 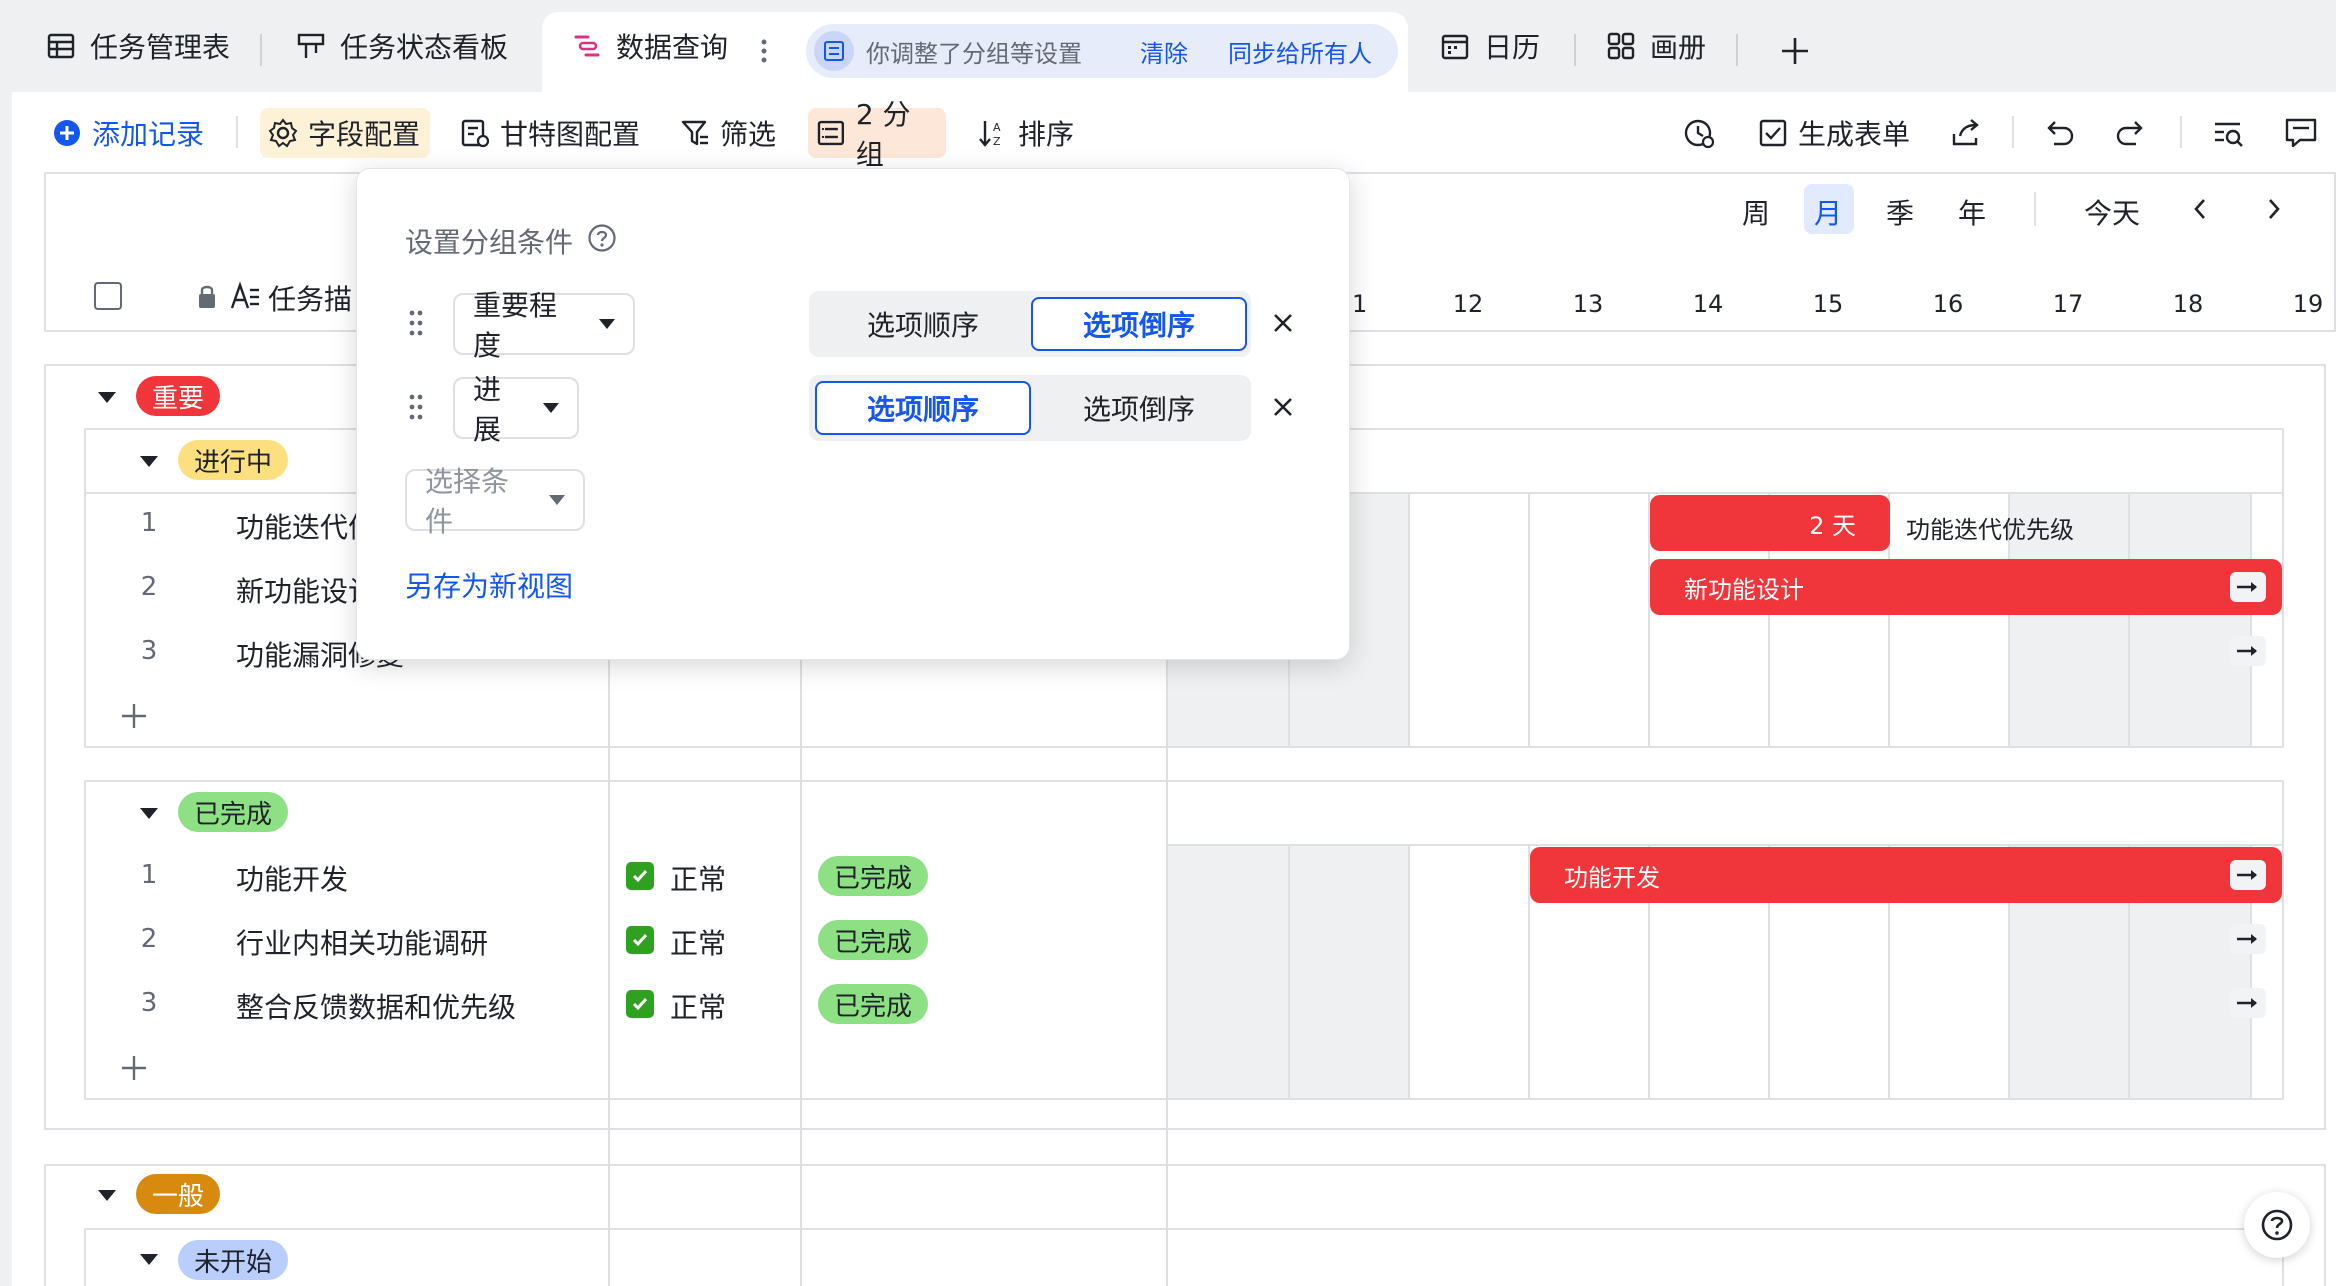 I want to click on subgroup-tag-done: 已完成, so click(x=233, y=812).